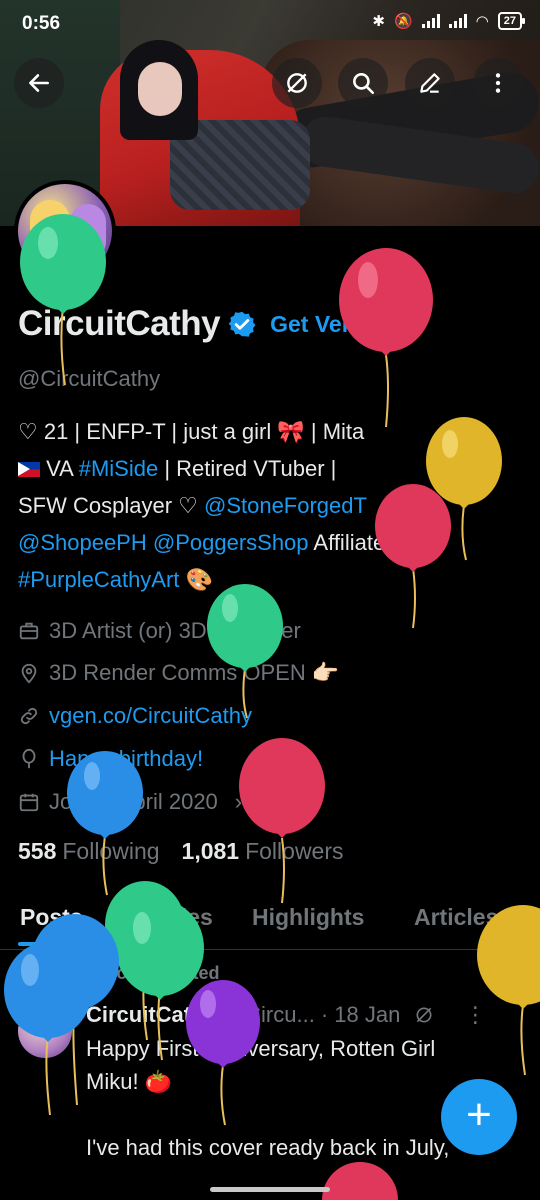 This screenshot has height=1200, width=540. I want to click on balloon-icon, so click(29, 758).